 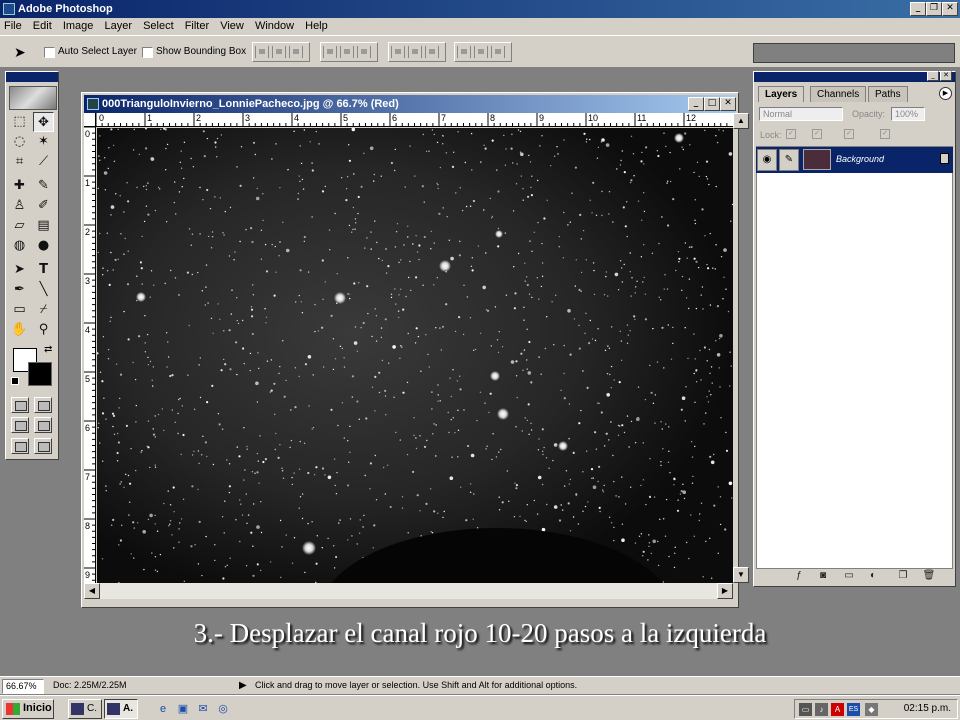 I want to click on align-bottom-icon, so click(x=296, y=52).